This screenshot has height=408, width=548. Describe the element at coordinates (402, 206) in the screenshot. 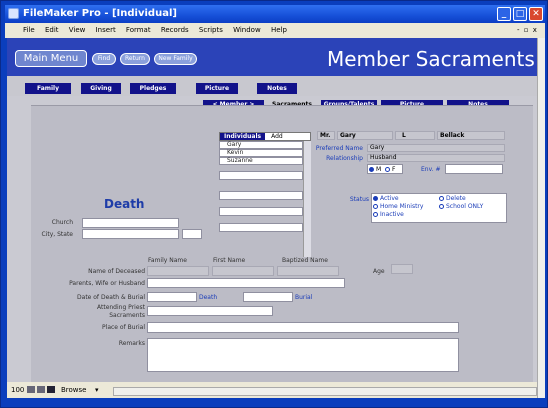

I see `status-home-label: Home Ministry` at that location.